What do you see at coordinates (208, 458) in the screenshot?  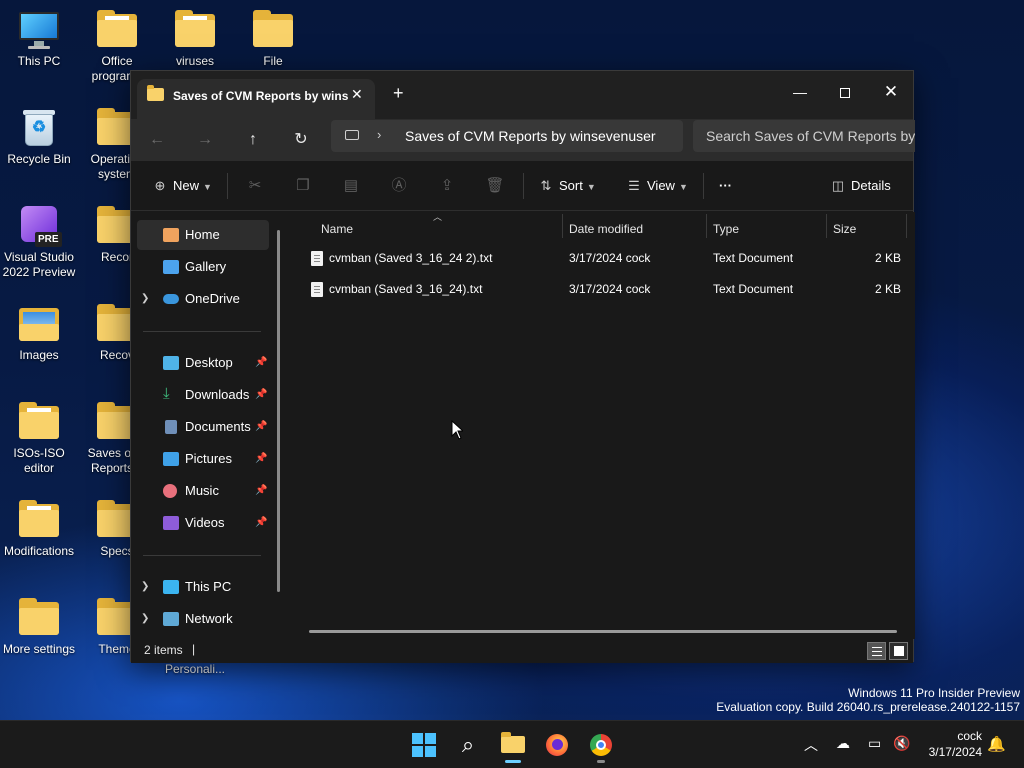 I see `sidebar-item-label: Pictures` at bounding box center [208, 458].